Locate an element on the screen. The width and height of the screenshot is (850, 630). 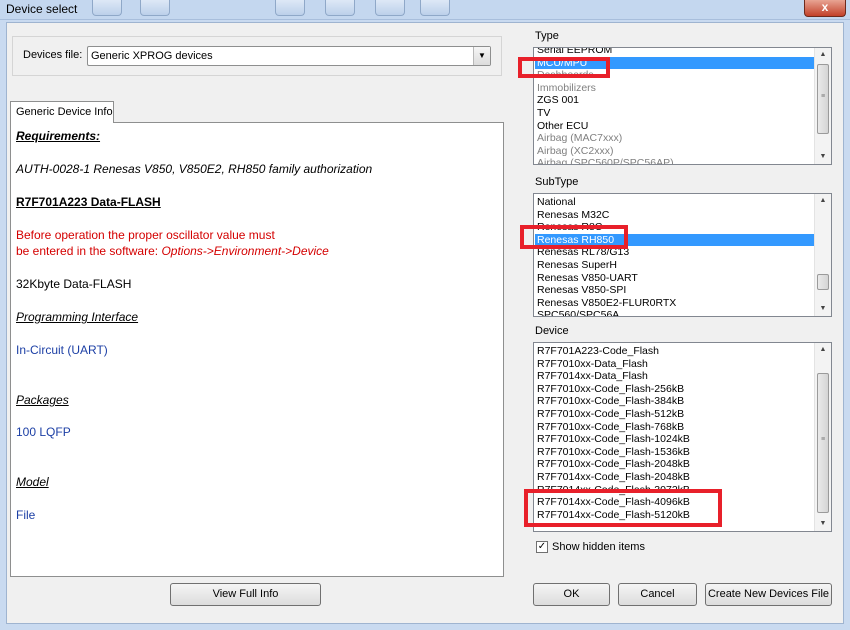
list-item: National is located at coordinates (675, 202).